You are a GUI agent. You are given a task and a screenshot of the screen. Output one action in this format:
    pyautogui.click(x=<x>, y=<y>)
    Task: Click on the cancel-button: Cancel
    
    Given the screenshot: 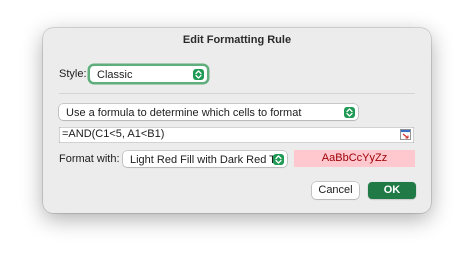 What is the action you would take?
    pyautogui.click(x=335, y=190)
    